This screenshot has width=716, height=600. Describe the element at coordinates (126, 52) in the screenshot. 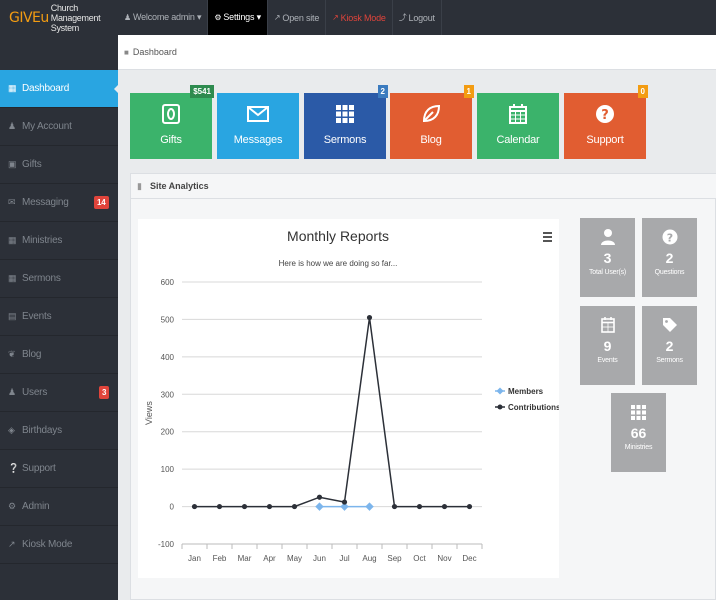

I see `home-icon: ■` at that location.